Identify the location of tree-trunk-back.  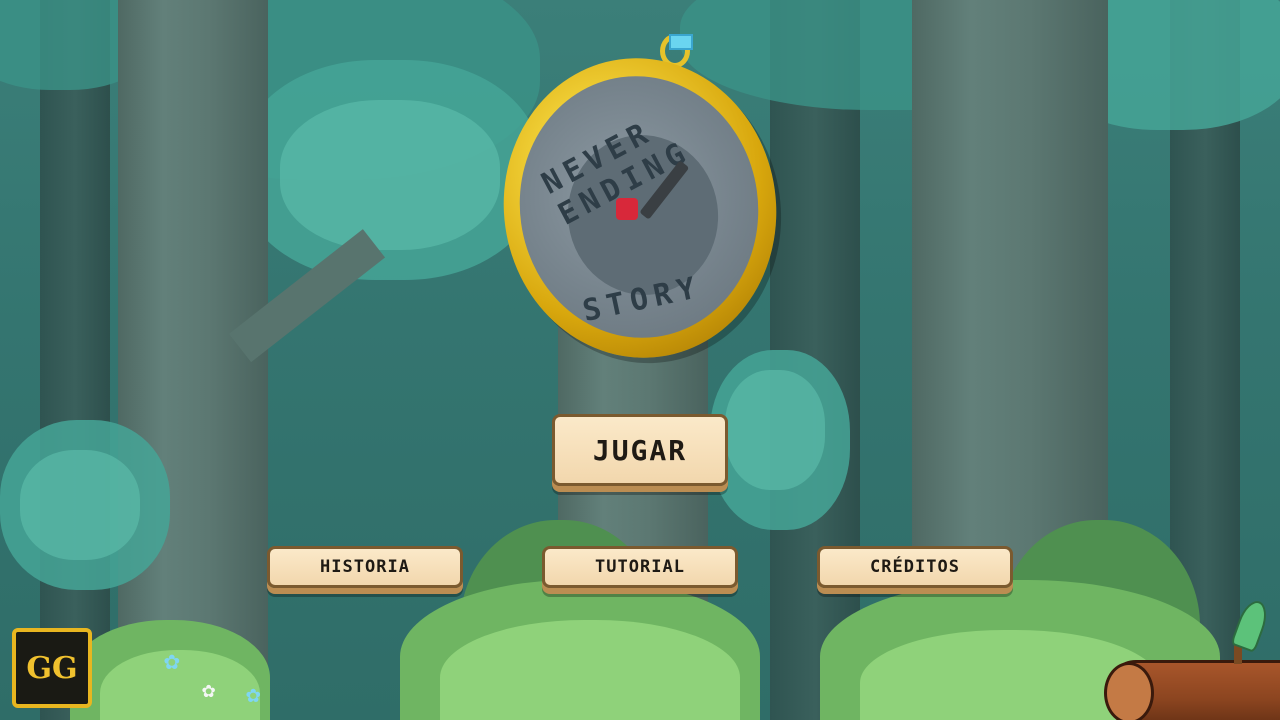
(75, 360).